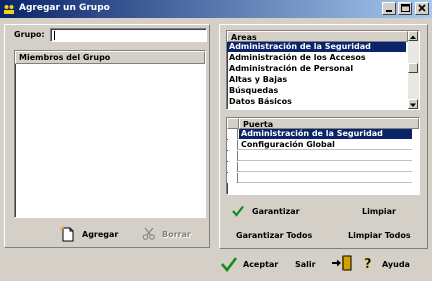 The height and width of the screenshot is (281, 432). I want to click on puerta-cell: Administración de la Seguridad, so click(325, 134).